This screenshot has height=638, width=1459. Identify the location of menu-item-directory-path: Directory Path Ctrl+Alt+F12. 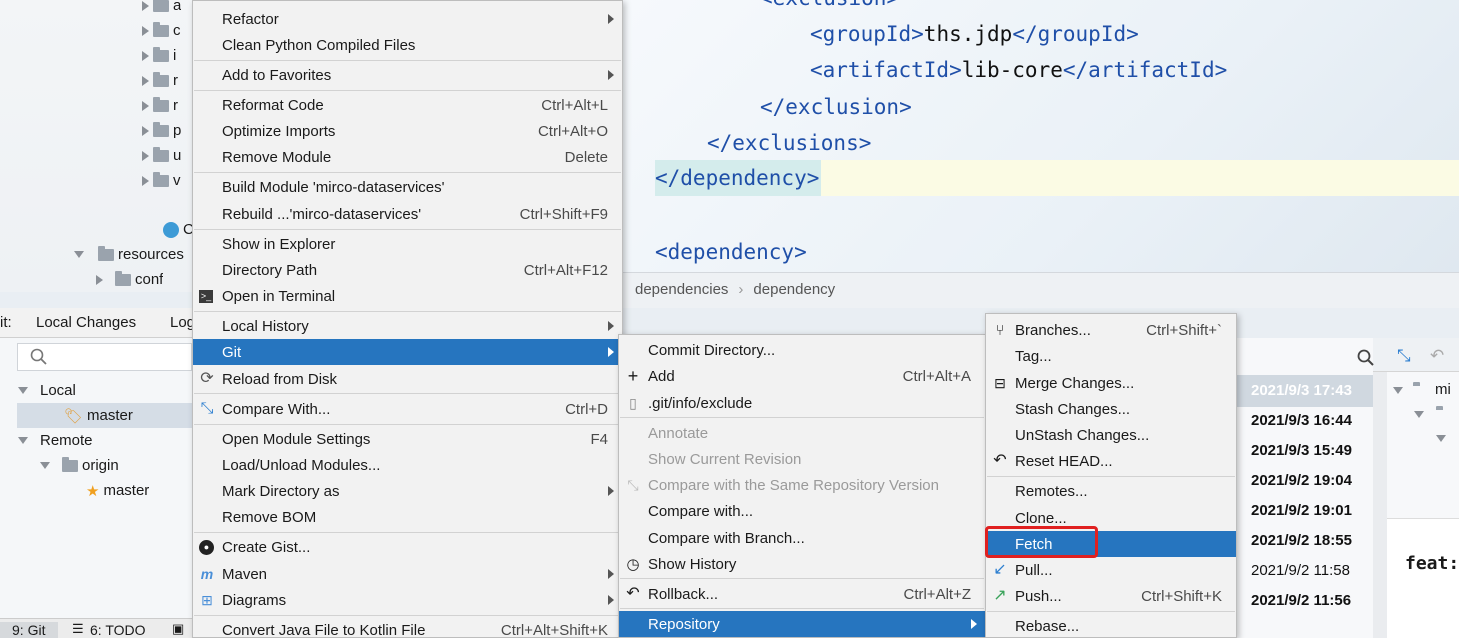
(407, 270).